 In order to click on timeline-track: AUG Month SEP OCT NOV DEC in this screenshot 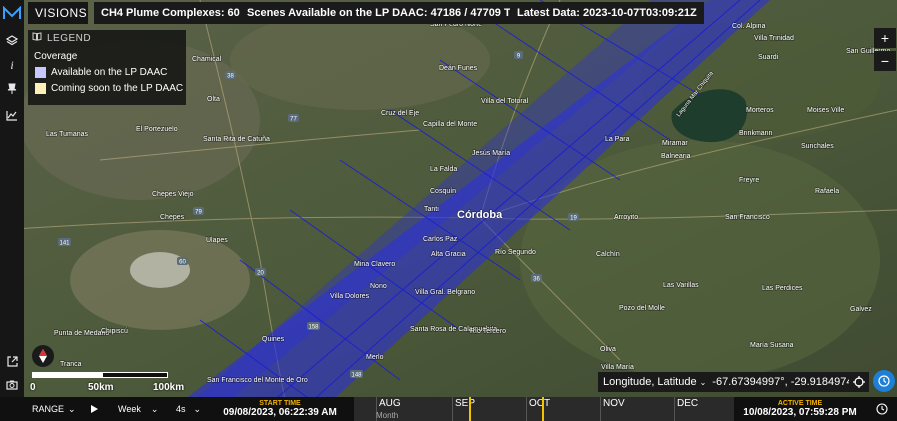, I will do `click(544, 409)`.